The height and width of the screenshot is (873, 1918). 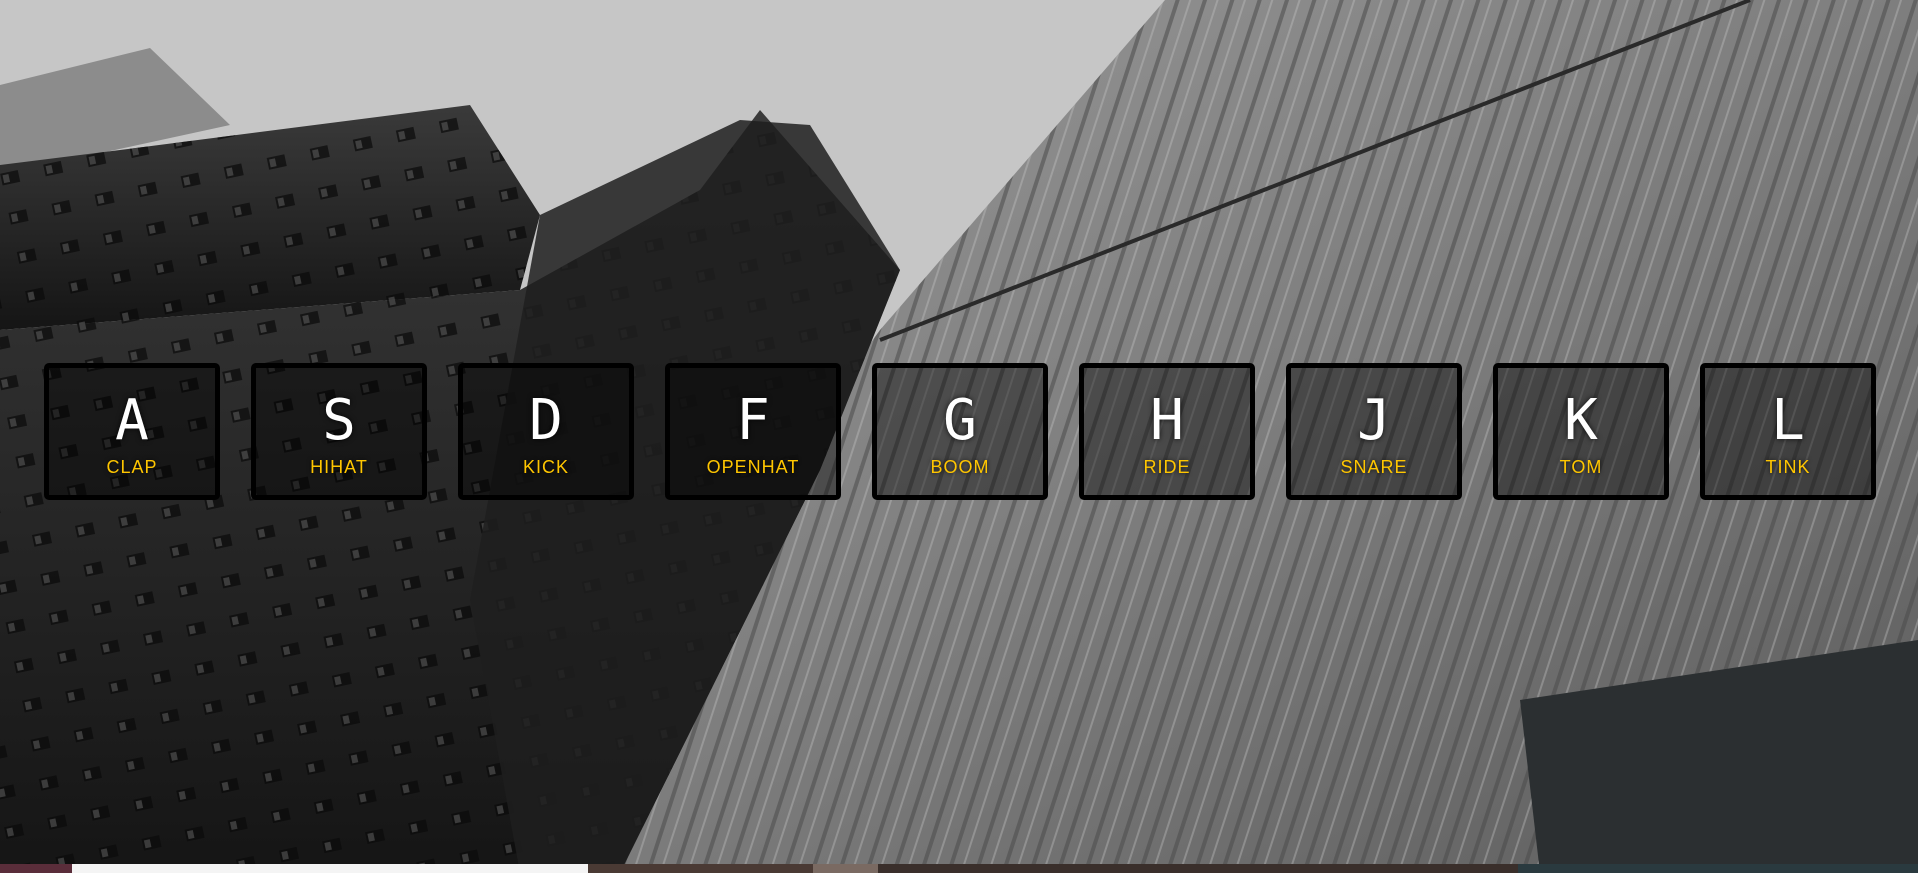 What do you see at coordinates (1788, 467) in the screenshot?
I see `key-sound-label: TINK` at bounding box center [1788, 467].